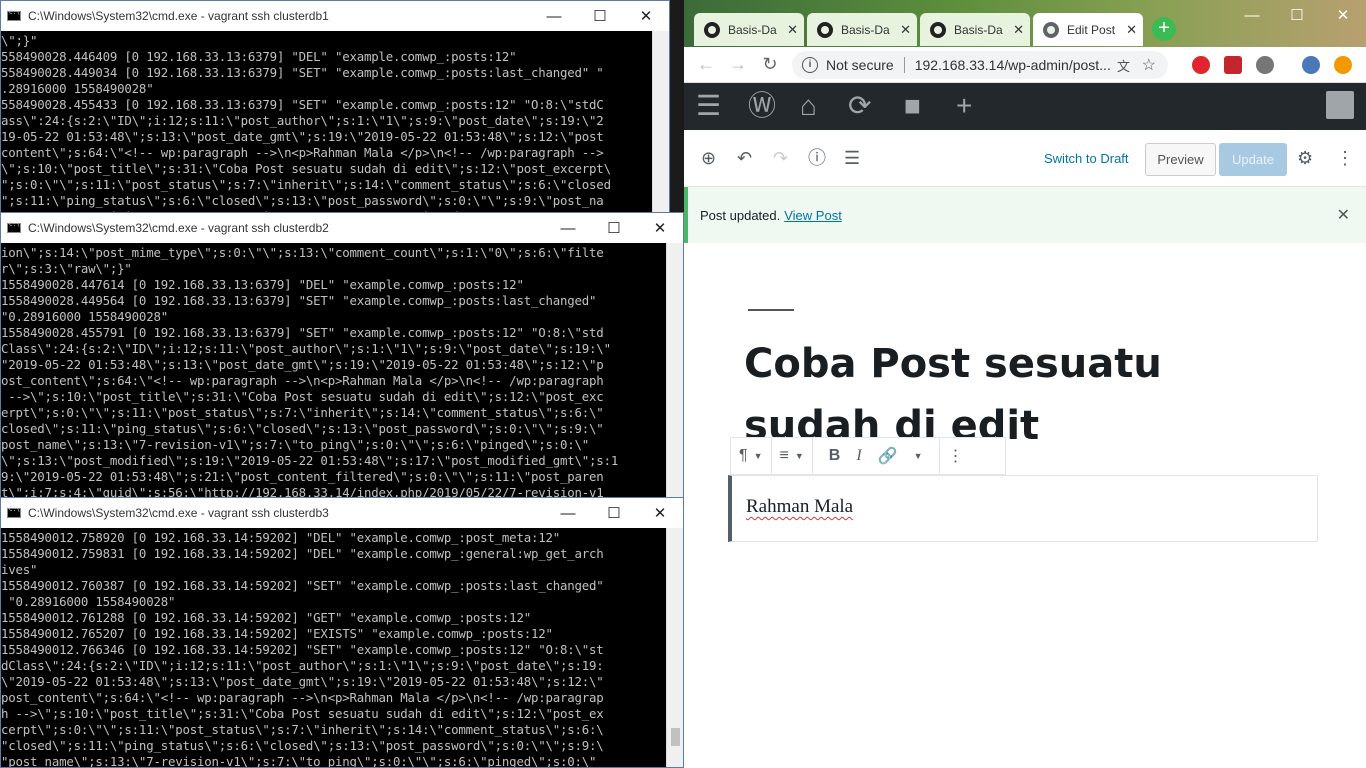  I want to click on outline-icon: ☰, so click(852, 158).